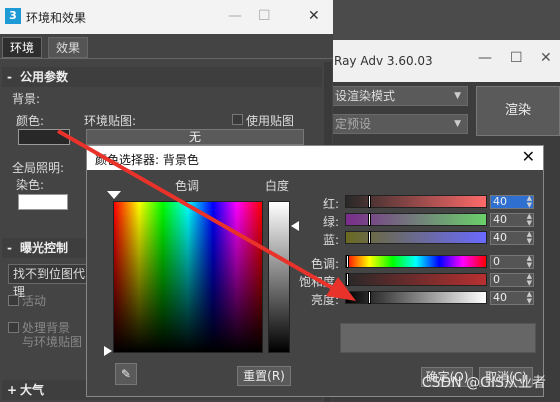 Image resolution: width=560 pixels, height=402 pixels. What do you see at coordinates (188, 277) in the screenshot?
I see `hue-gradient-box` at bounding box center [188, 277].